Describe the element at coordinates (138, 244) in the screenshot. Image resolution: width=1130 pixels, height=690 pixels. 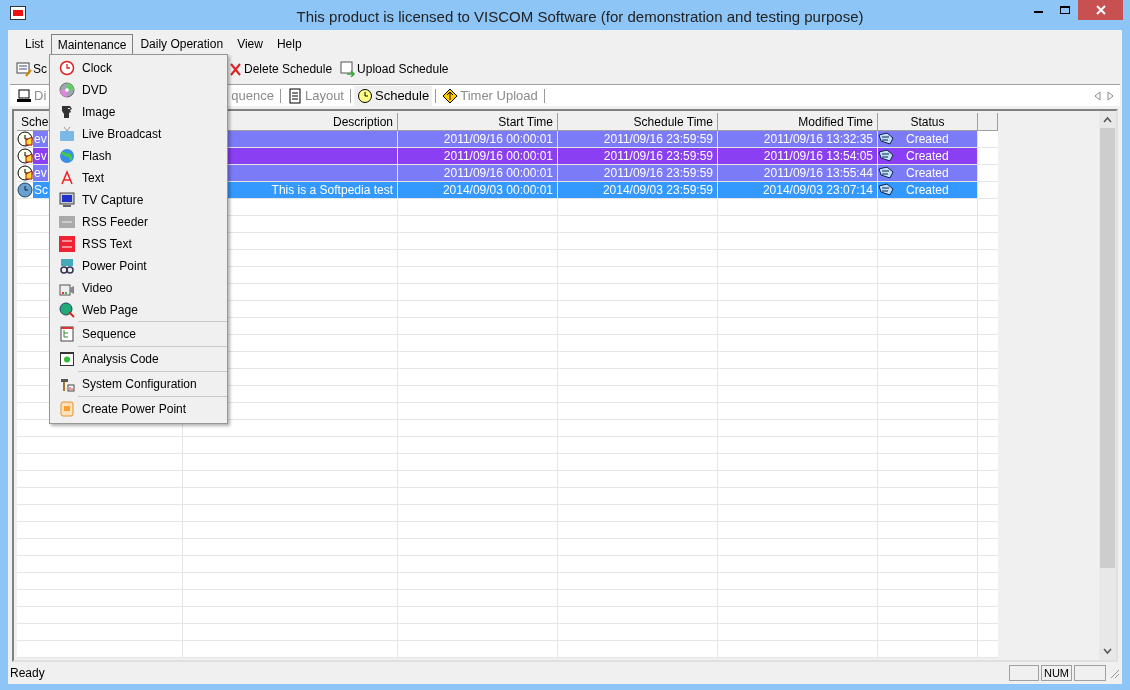
I see `menu-item: RSS Text` at that location.